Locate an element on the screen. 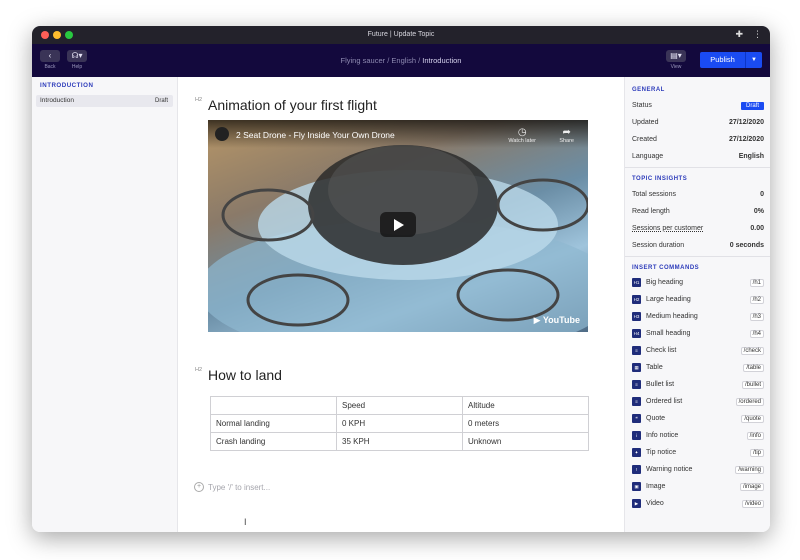  breadcrumb-current: Introduction is located at coordinates (442, 60).